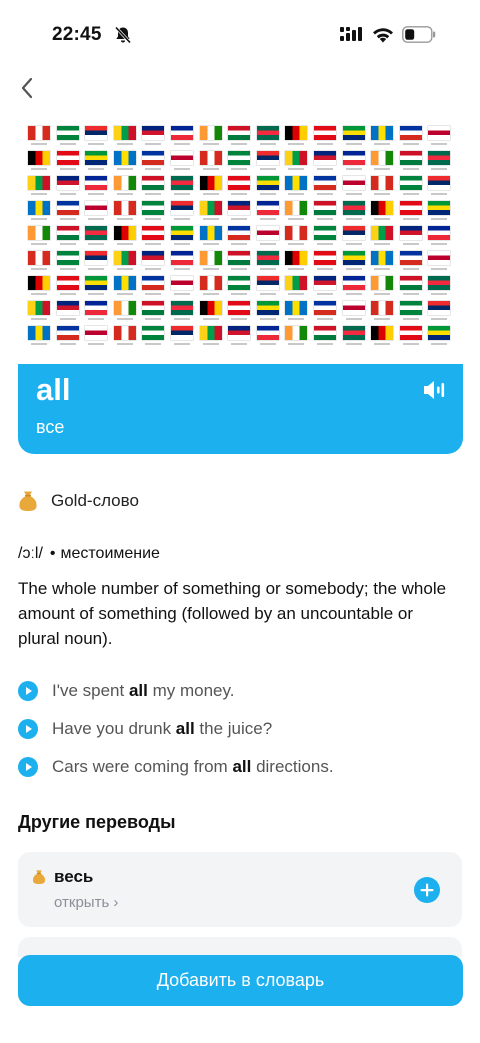 This screenshot has height=1043, width=480. I want to click on example-item: Cars were coming from all directions., so click(238, 767).